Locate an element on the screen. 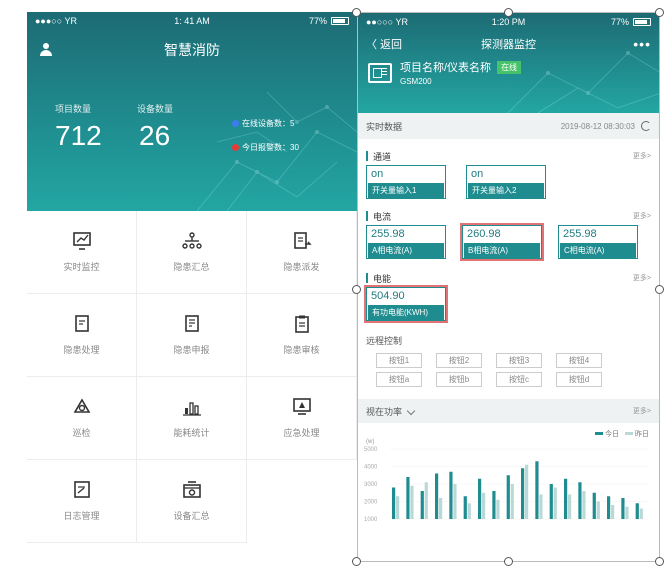 This screenshot has width=668, height=582. grid-item-patrol: 巡检 is located at coordinates (82, 418).